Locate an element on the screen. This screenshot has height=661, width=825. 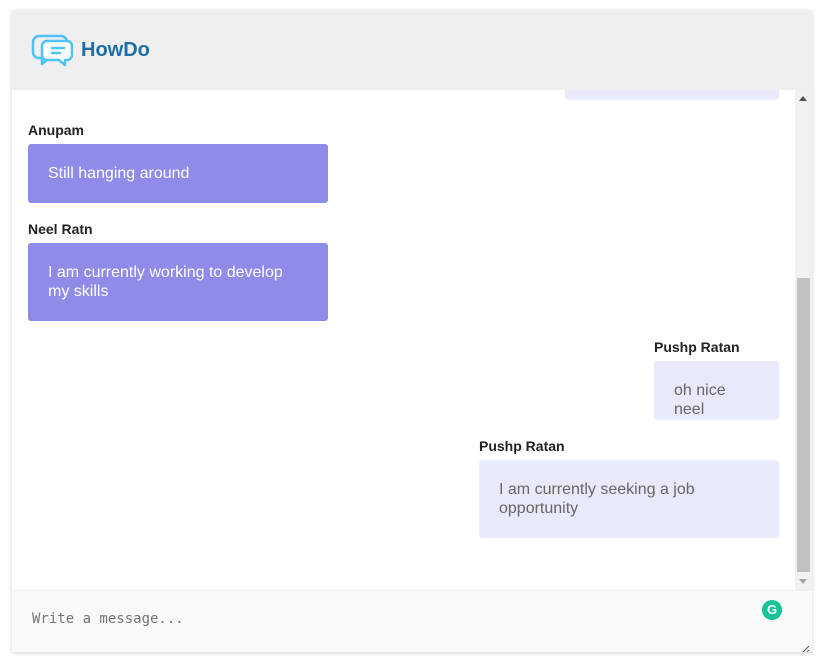
message-item: Anupam Still hanging around is located at coordinates (178, 162).